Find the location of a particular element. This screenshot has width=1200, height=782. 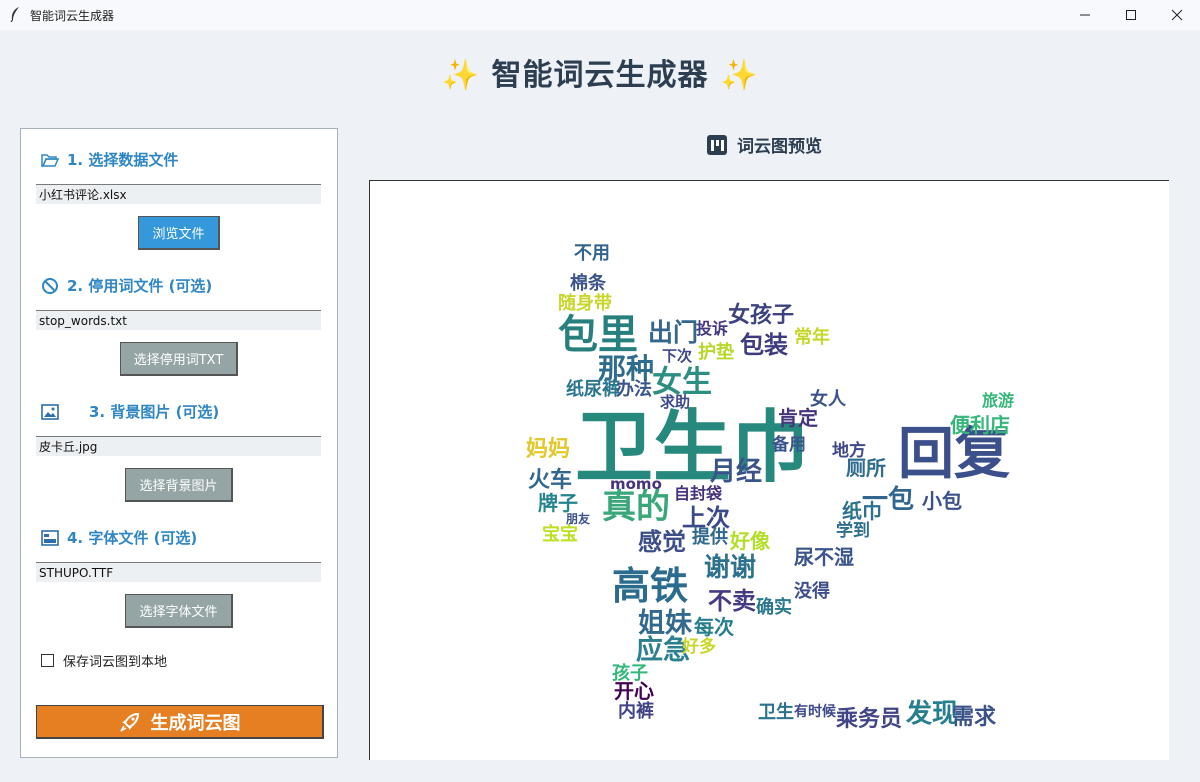

save-option: 保存词云图到本地 is located at coordinates (104, 660).